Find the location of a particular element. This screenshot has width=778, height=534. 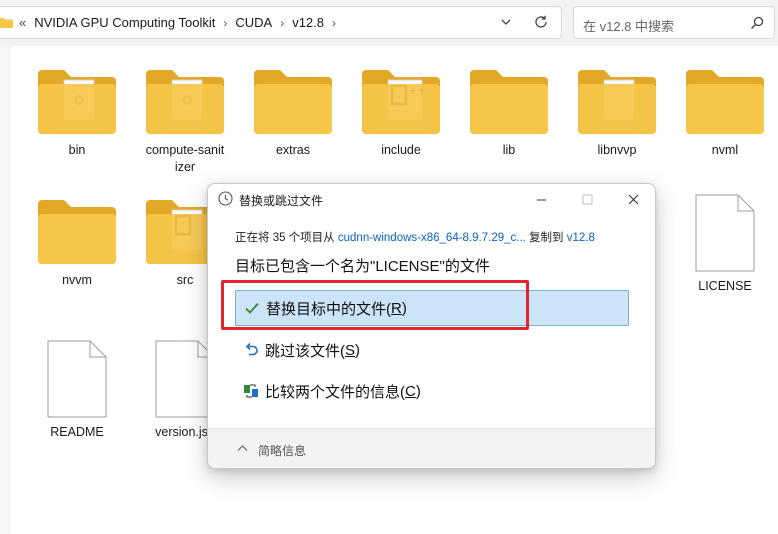

dialog-title-bar: 替换或跳过文件 is located at coordinates (431, 199).